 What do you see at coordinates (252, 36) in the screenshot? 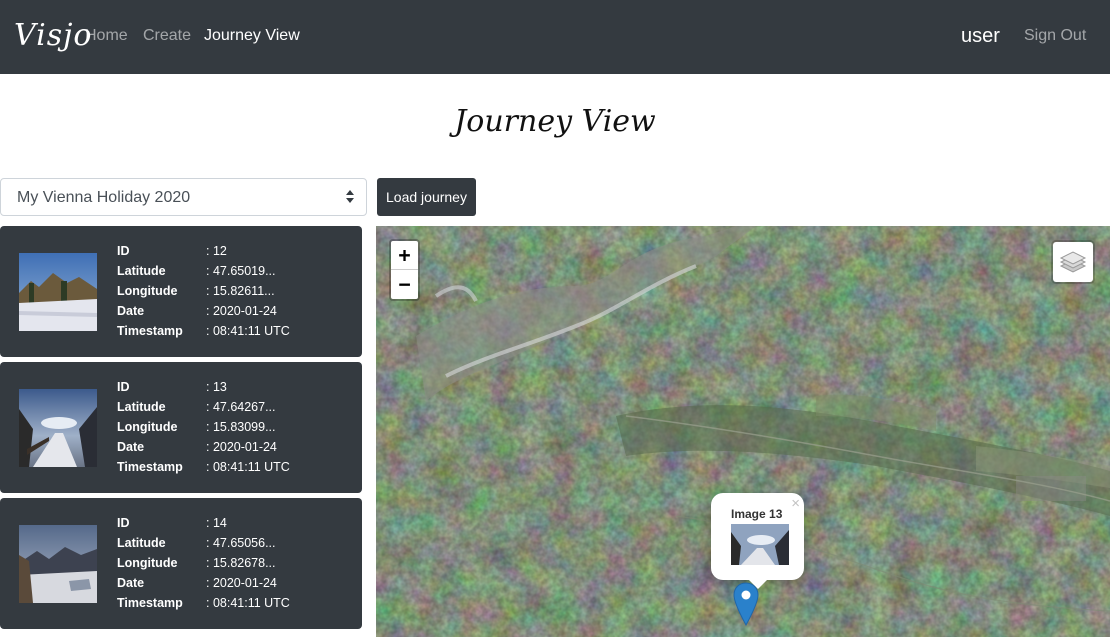
I see `nav-journey-view: Journey View` at bounding box center [252, 36].